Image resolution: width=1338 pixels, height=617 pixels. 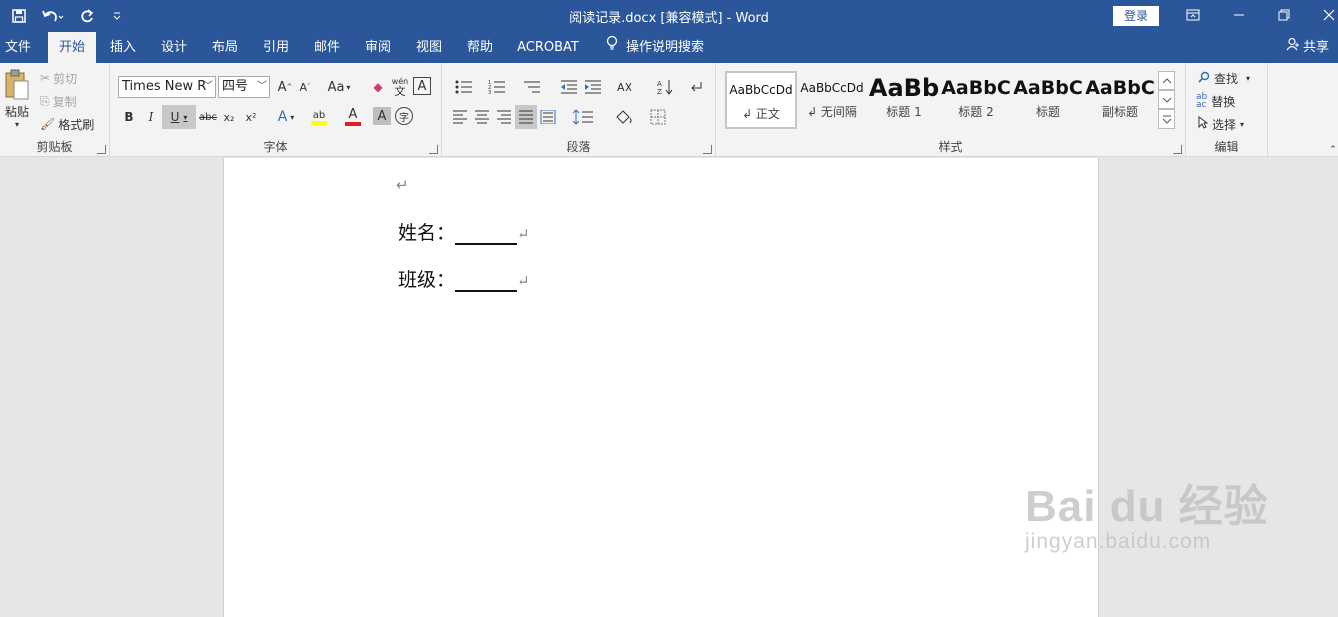 I want to click on paragraph-launcher-icon, so click(x=707, y=149).